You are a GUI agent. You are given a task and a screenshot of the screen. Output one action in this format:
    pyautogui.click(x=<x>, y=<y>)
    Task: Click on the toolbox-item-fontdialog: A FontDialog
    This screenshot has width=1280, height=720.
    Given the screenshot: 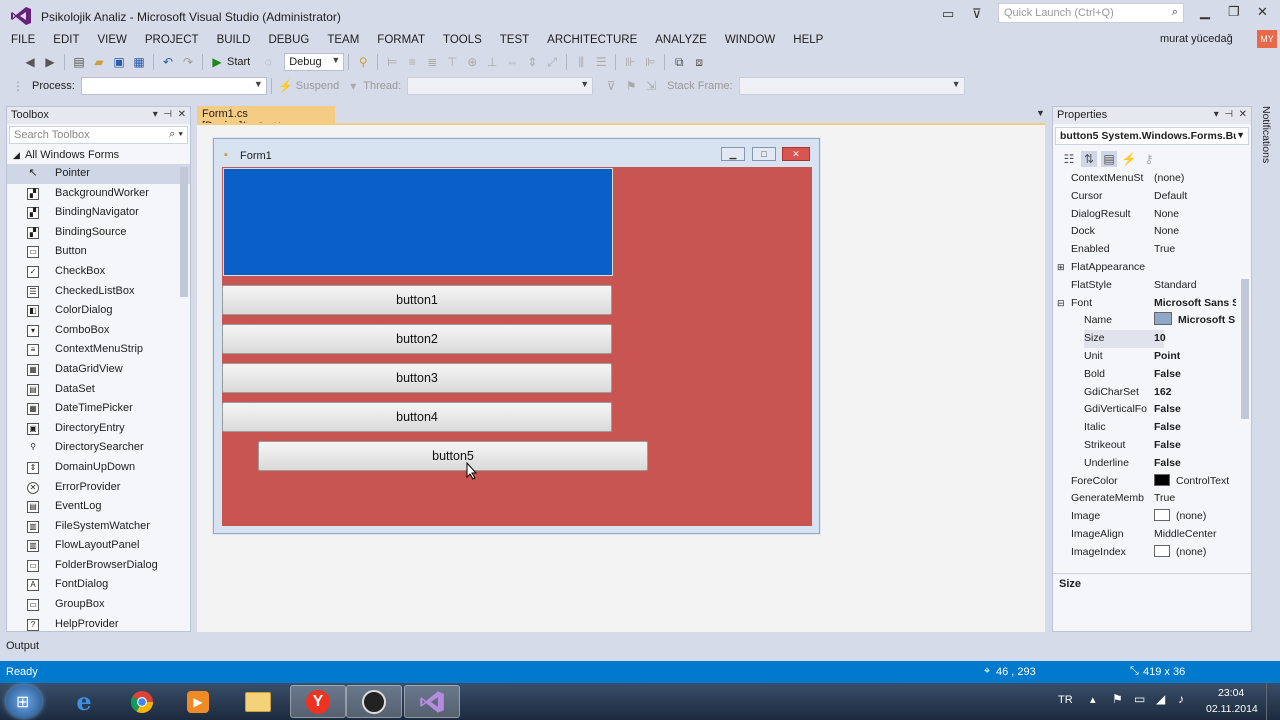 What is the action you would take?
    pyautogui.click(x=98, y=585)
    